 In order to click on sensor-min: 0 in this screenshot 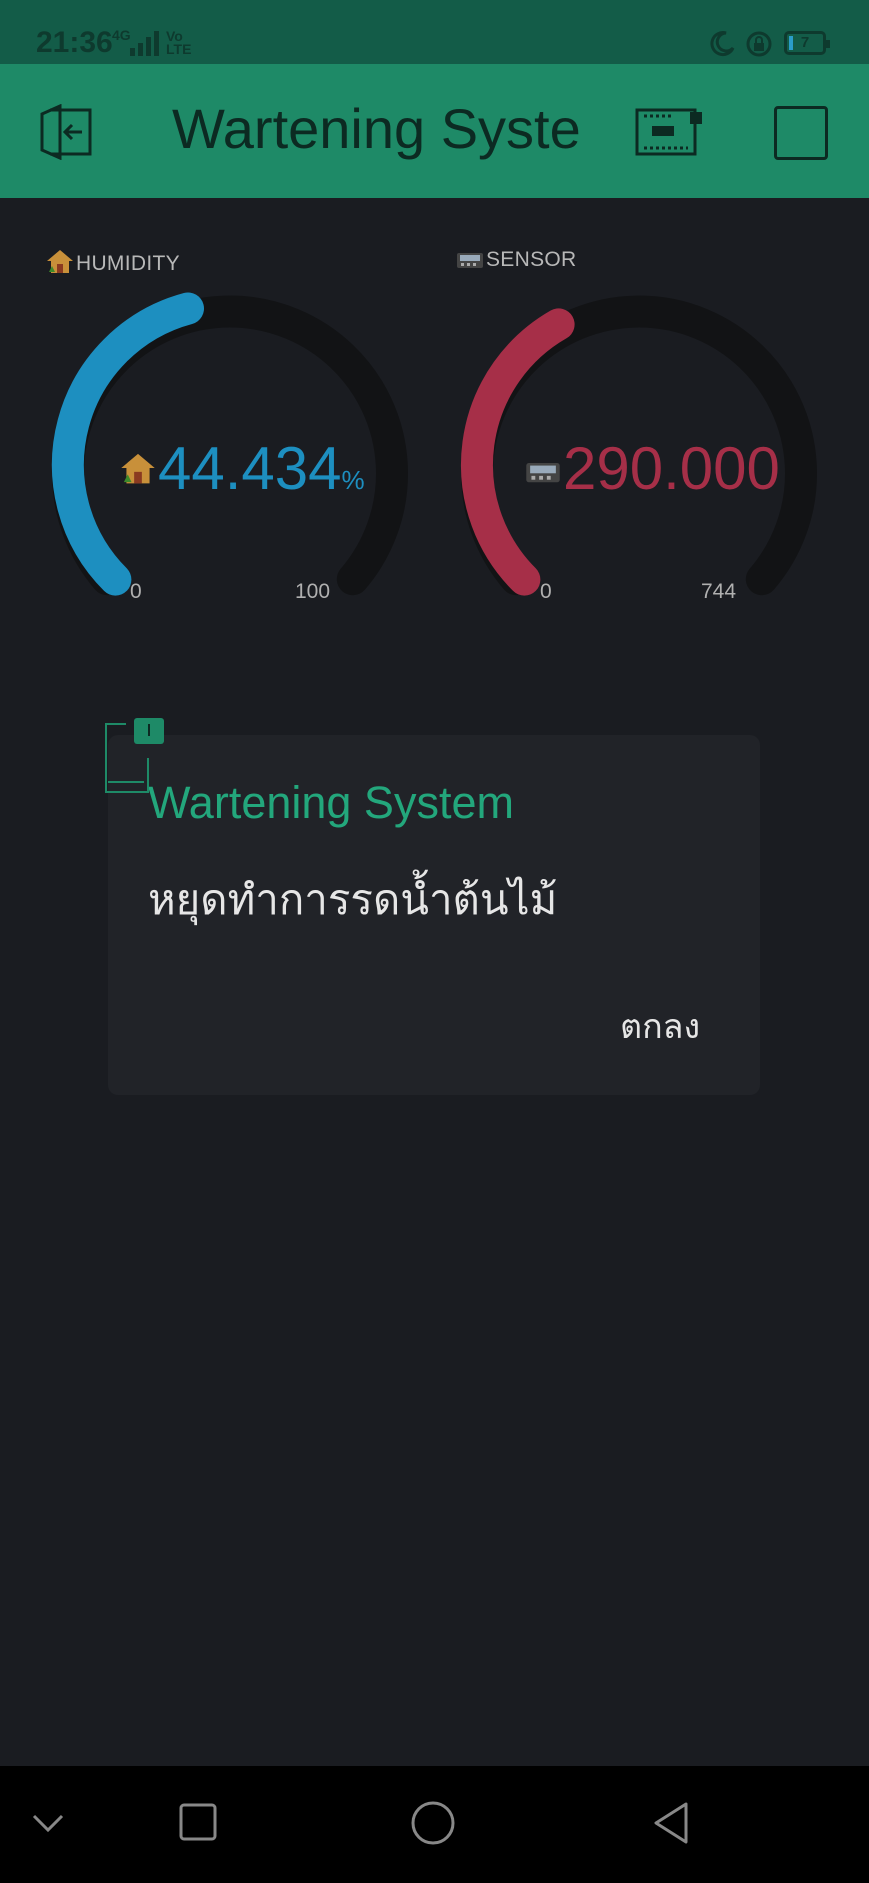, I will do `click(546, 591)`.